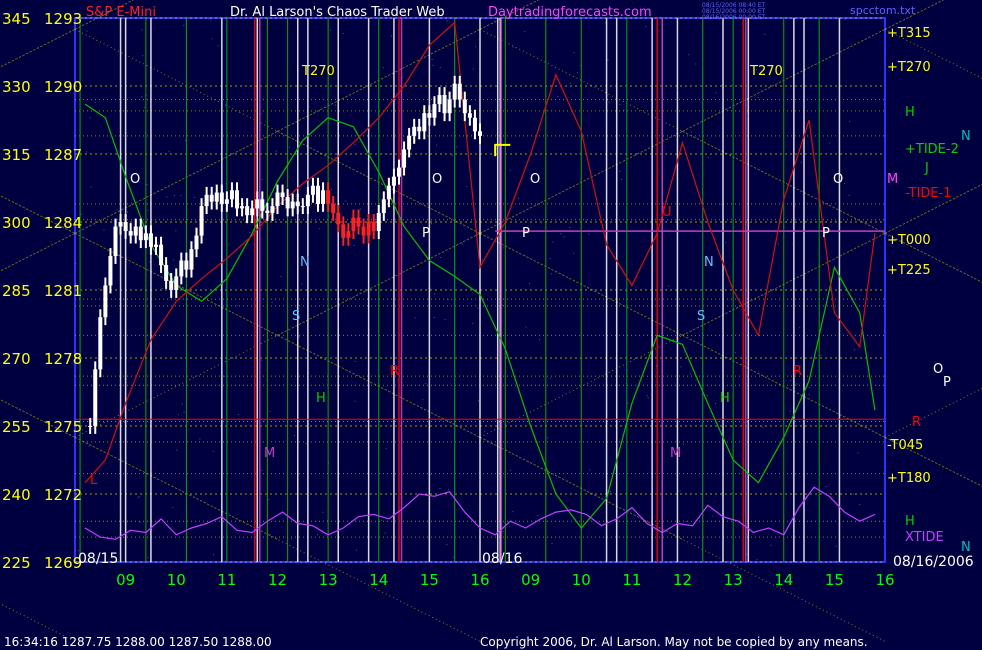 This screenshot has width=982, height=650. What do you see at coordinates (916, 422) in the screenshot?
I see `right-label: R` at bounding box center [916, 422].